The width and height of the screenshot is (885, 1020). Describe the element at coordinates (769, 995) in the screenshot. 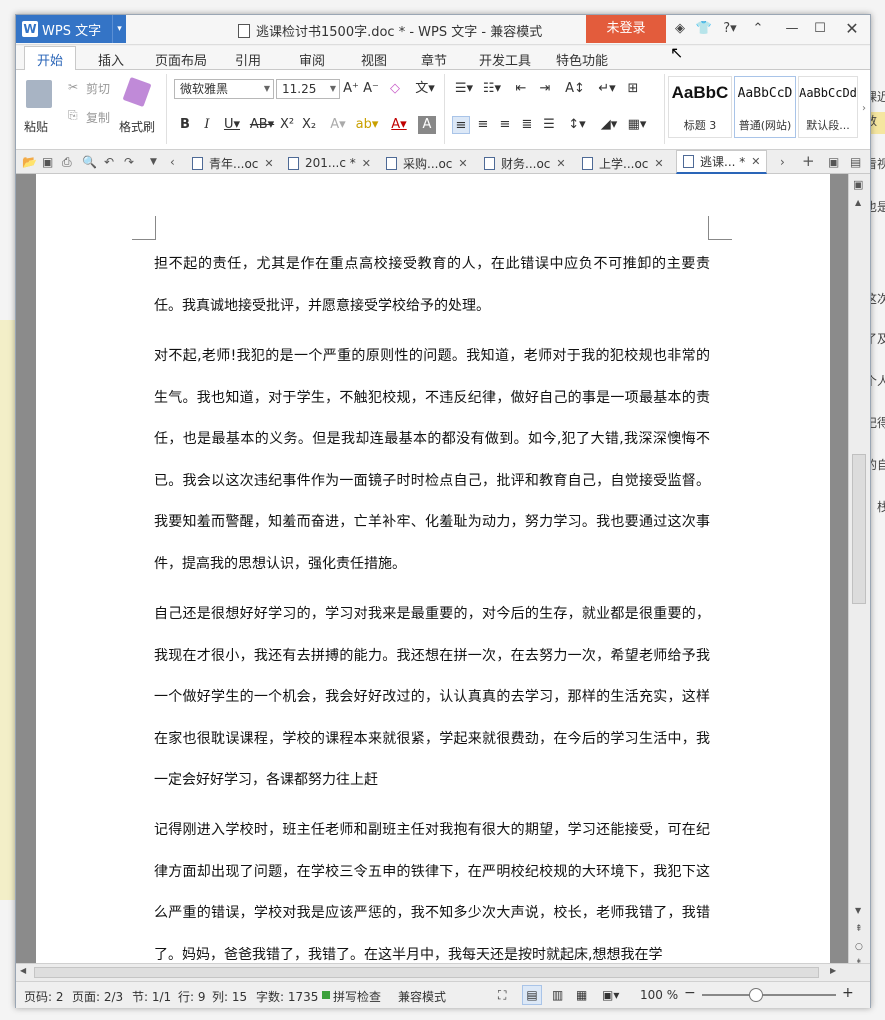

I see `zoom-slider` at that location.